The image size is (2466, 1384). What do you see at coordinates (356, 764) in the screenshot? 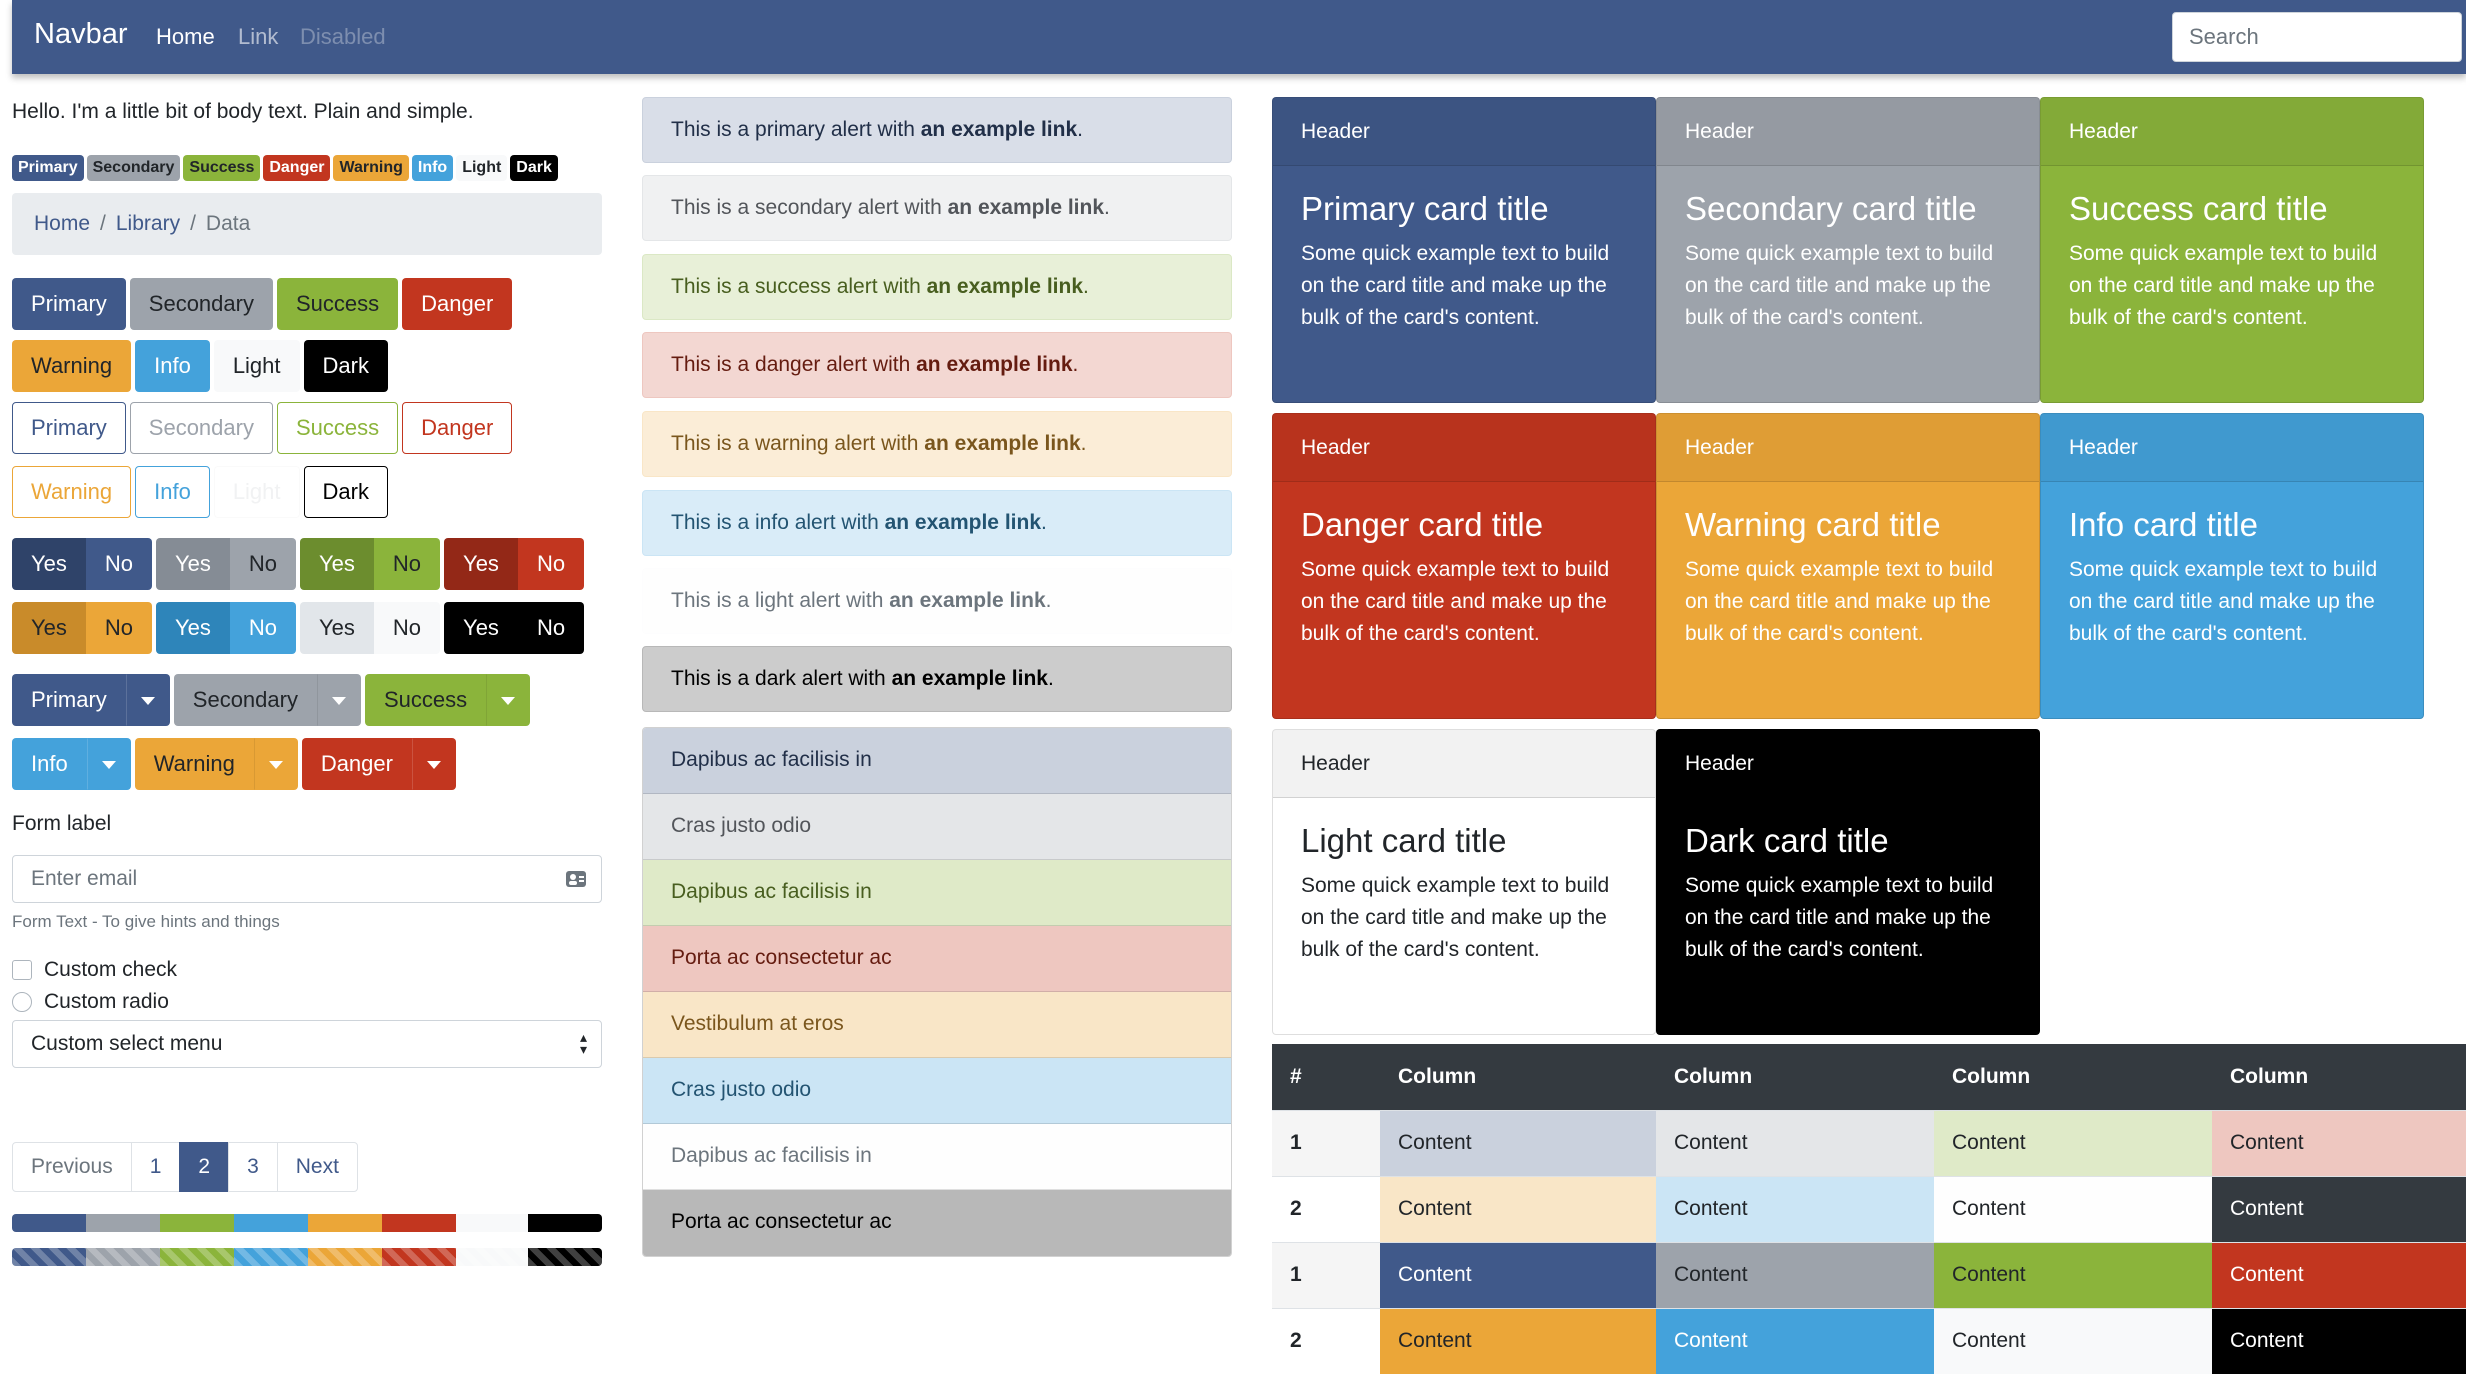
I see `split-danger-button: Danger` at bounding box center [356, 764].